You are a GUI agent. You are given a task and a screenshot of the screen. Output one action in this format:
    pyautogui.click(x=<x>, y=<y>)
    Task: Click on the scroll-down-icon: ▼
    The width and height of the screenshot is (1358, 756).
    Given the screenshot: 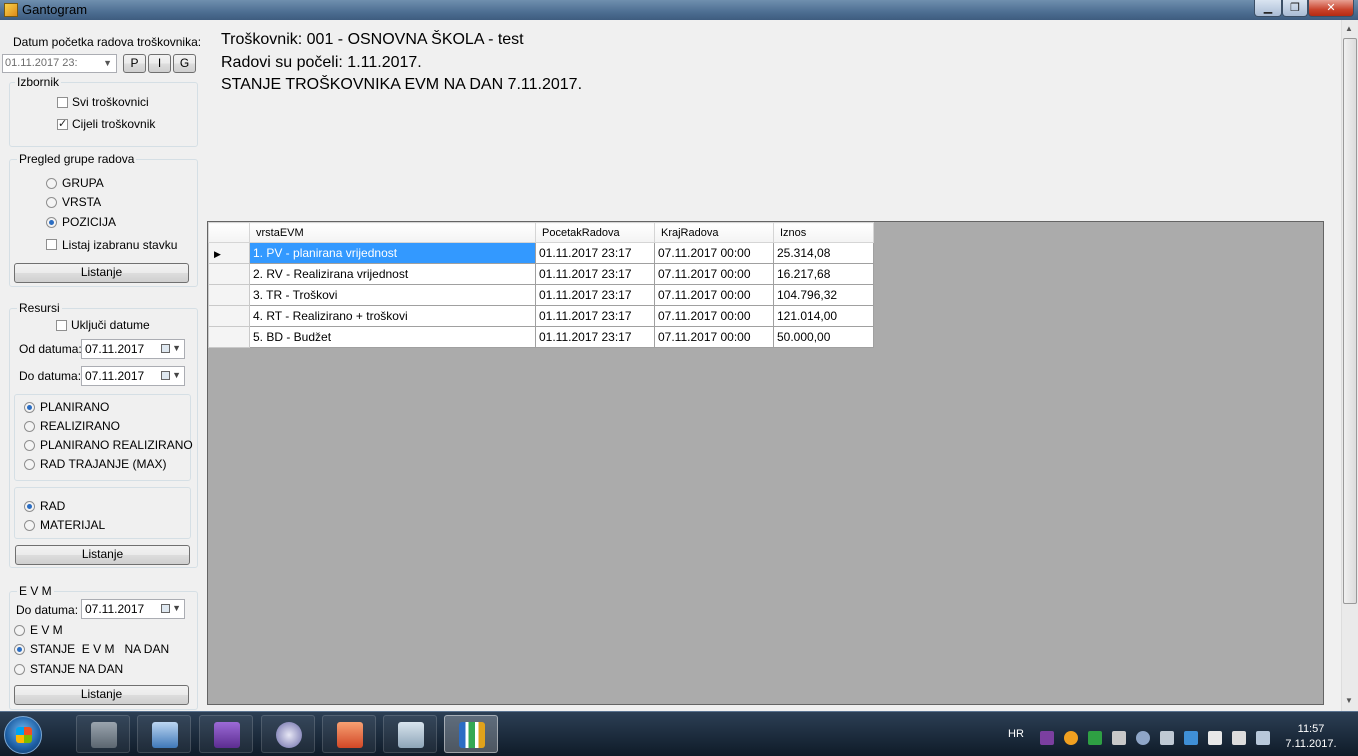 What is the action you would take?
    pyautogui.click(x=1349, y=700)
    